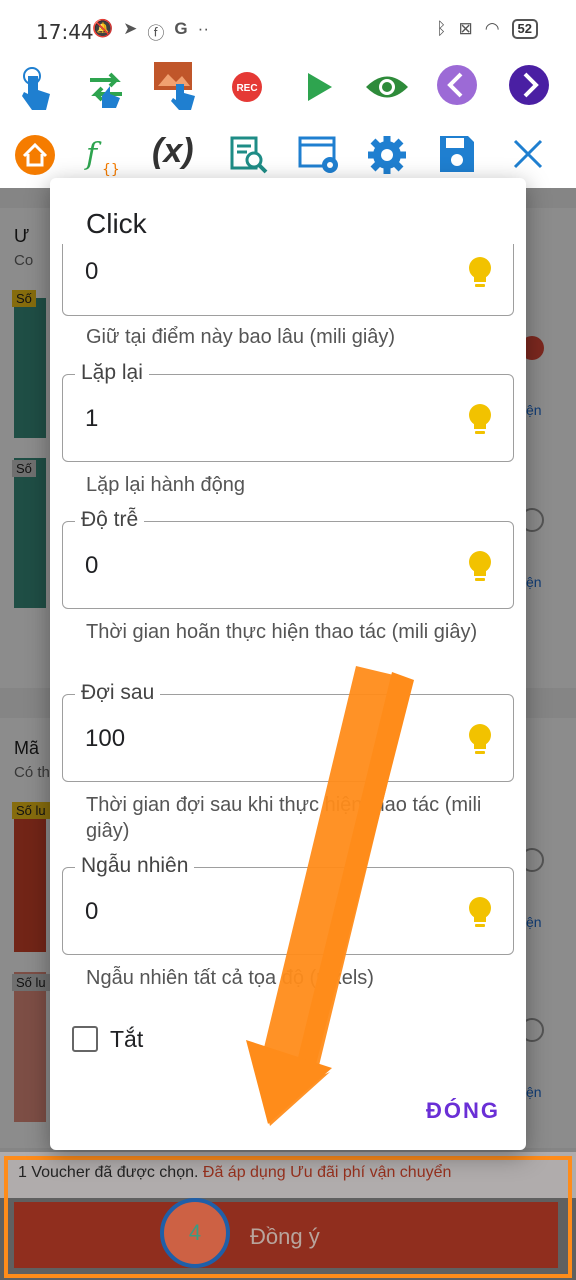 This screenshot has width=576, height=1280. Describe the element at coordinates (92, 565) in the screenshot. I see `delay-value: 0` at that location.